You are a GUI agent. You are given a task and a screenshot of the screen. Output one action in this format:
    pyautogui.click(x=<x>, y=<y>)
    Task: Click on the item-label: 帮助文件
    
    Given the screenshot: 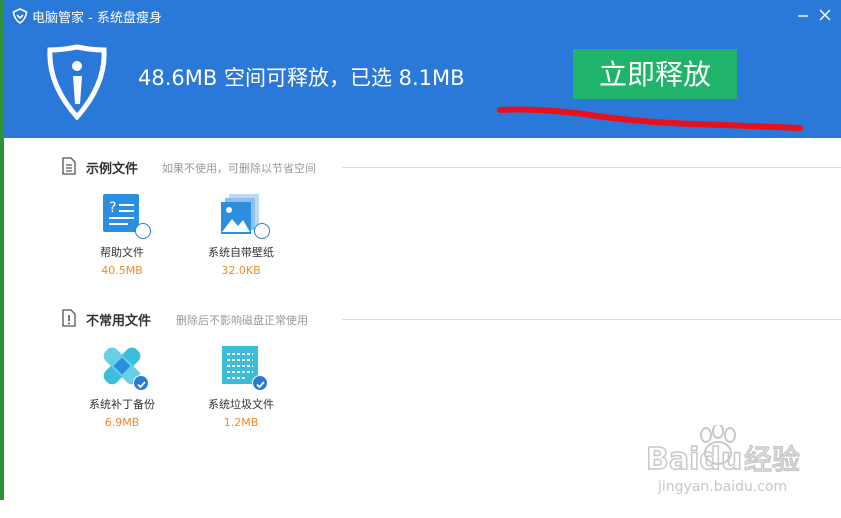 What is the action you would take?
    pyautogui.click(x=122, y=252)
    